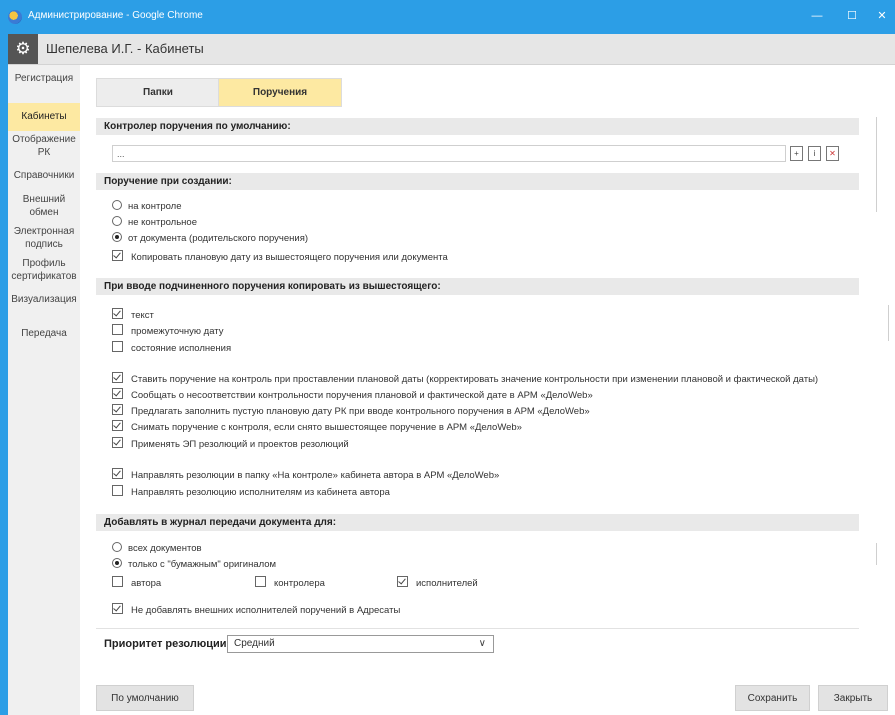 Image resolution: width=895 pixels, height=715 pixels. What do you see at coordinates (23, 49) in the screenshot?
I see `gear-icon: ⚙` at bounding box center [23, 49].